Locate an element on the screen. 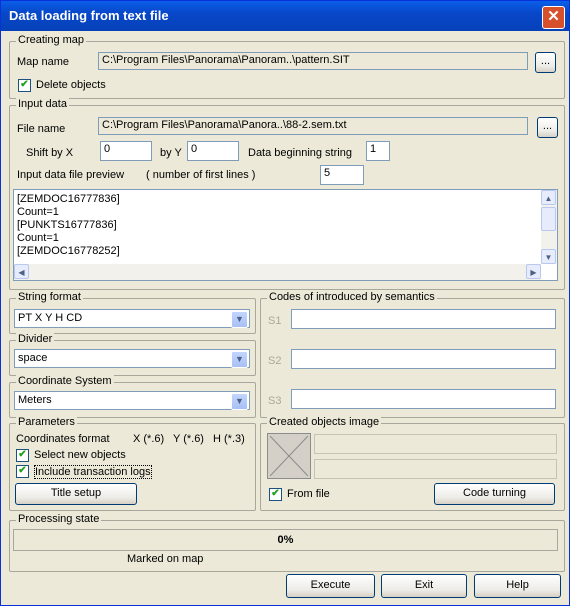 The image size is (570, 606). y-format-label: Y (*.6) is located at coordinates (188, 439).